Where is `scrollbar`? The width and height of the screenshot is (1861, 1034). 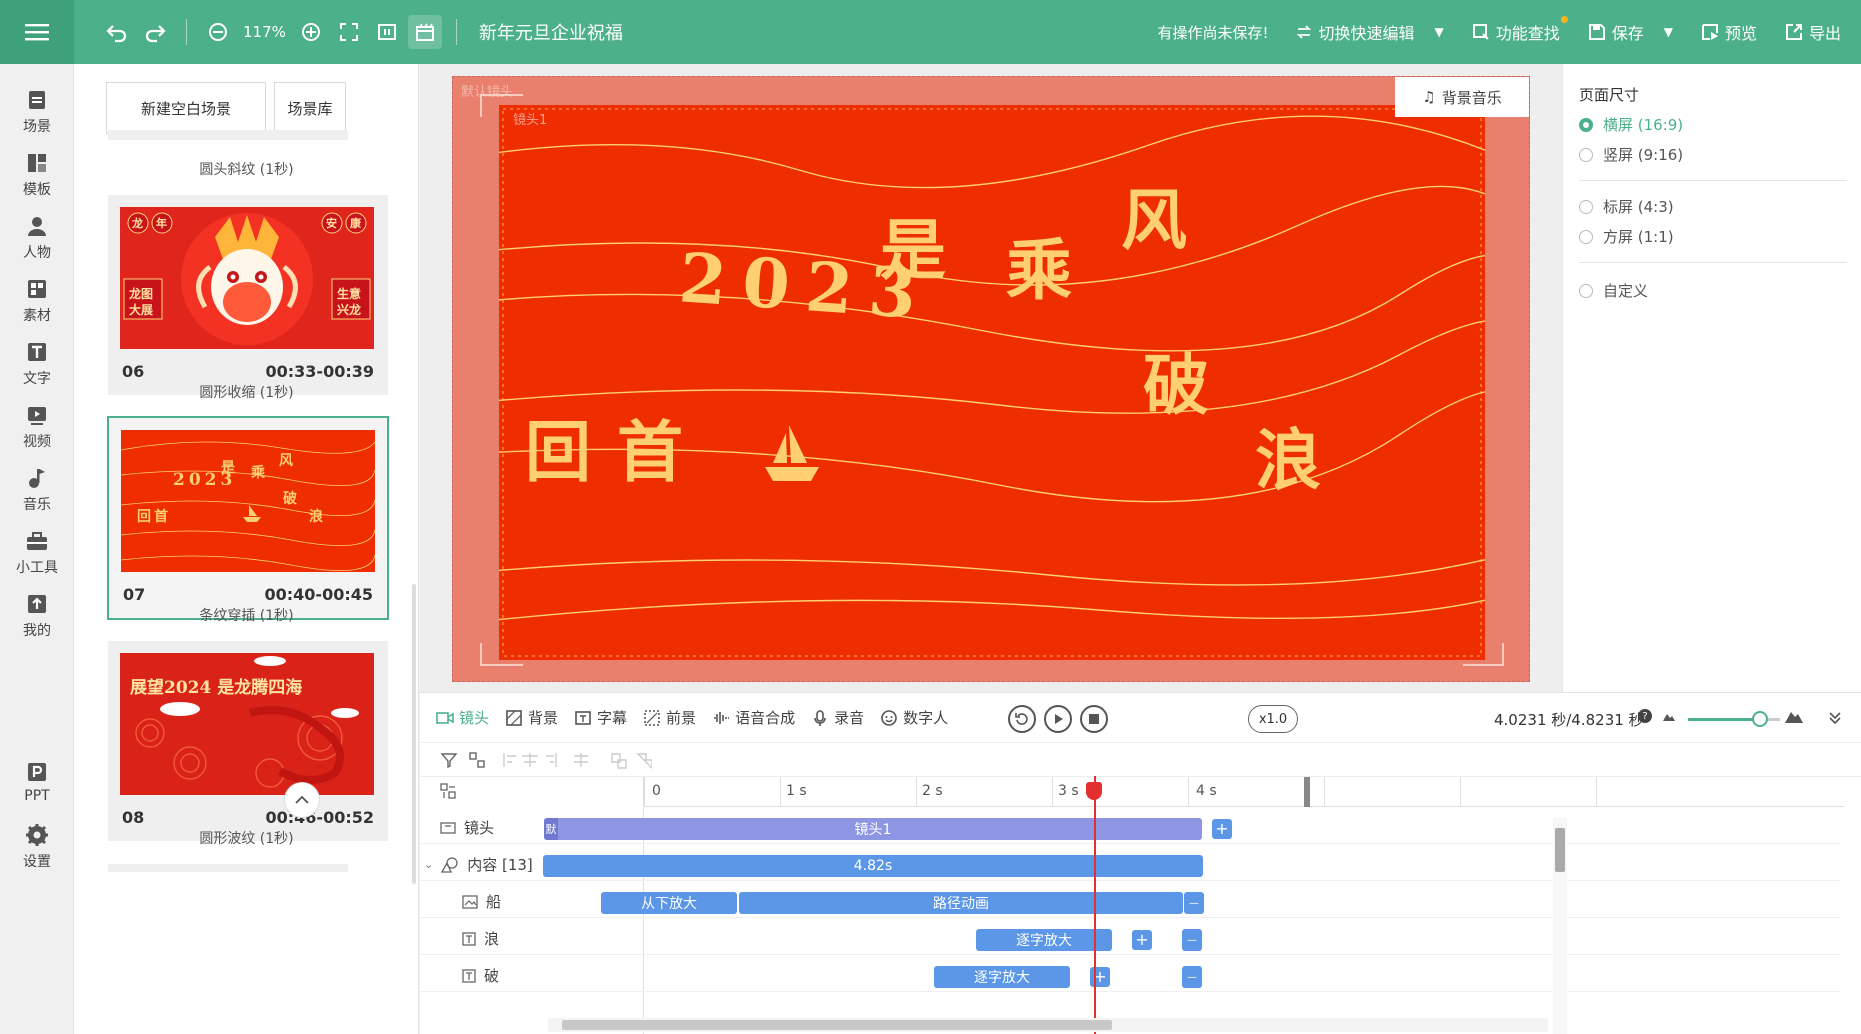
scrollbar is located at coordinates (414, 734).